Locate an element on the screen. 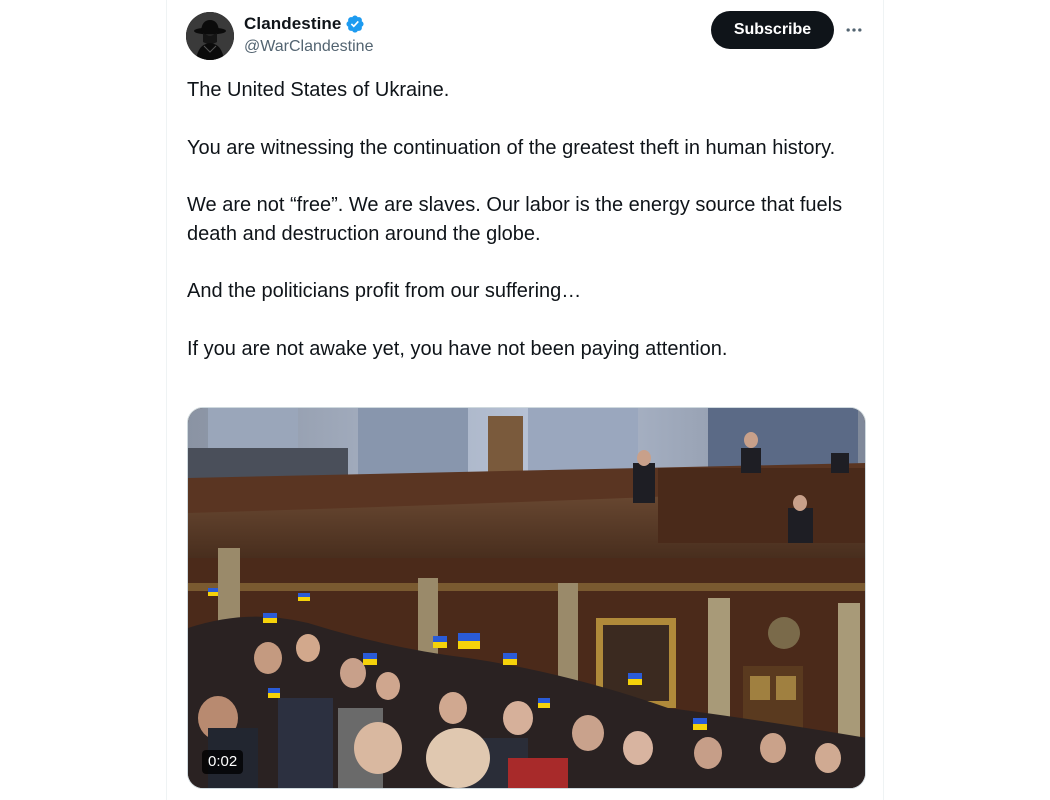 This screenshot has width=1050, height=800. verified-badge-icon is located at coordinates (355, 24).